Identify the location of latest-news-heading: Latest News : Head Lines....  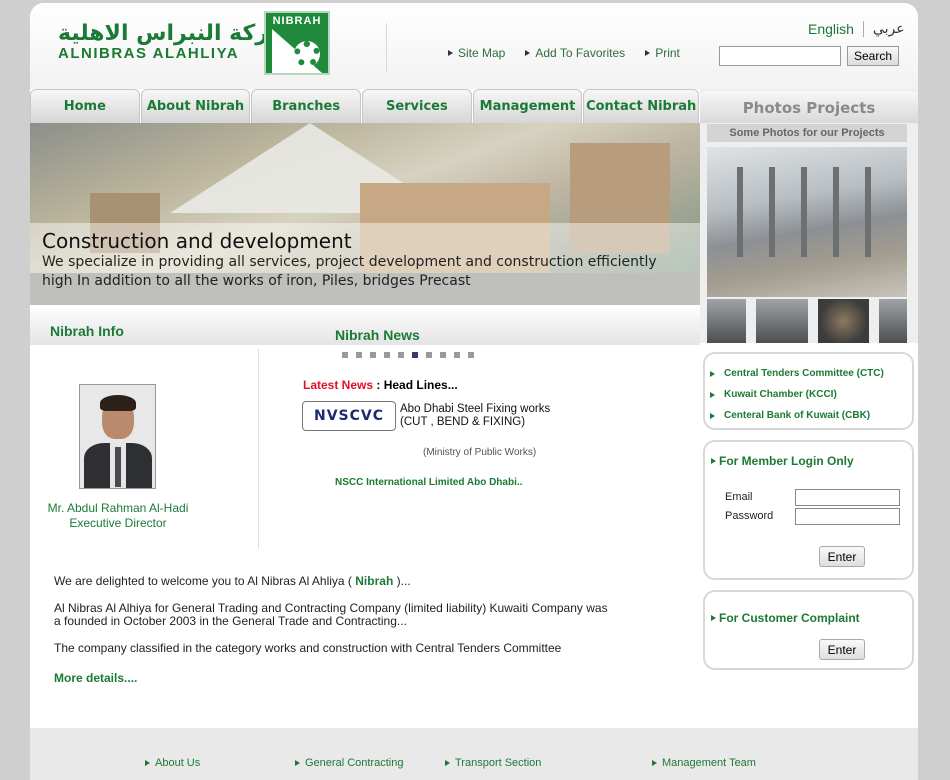
(380, 385).